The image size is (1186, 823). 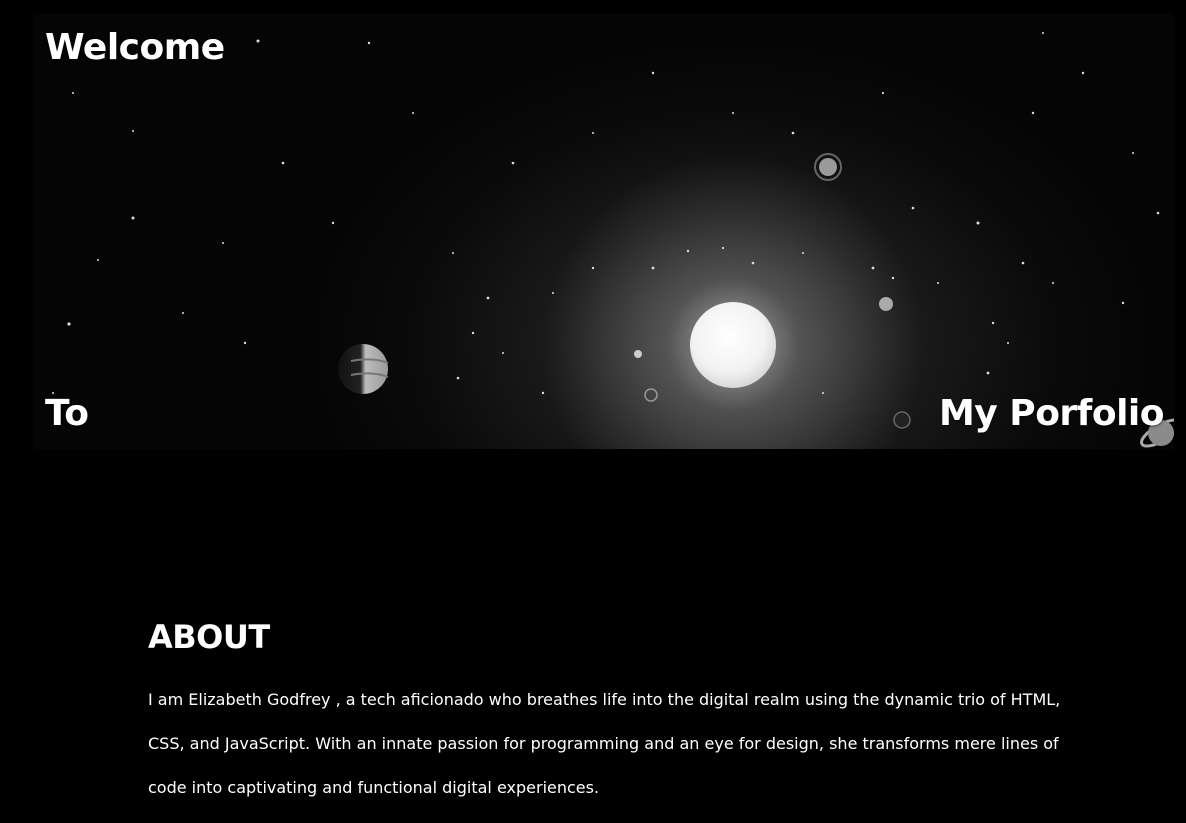 I want to click on hero-word-welcome: Welcome, so click(x=135, y=47).